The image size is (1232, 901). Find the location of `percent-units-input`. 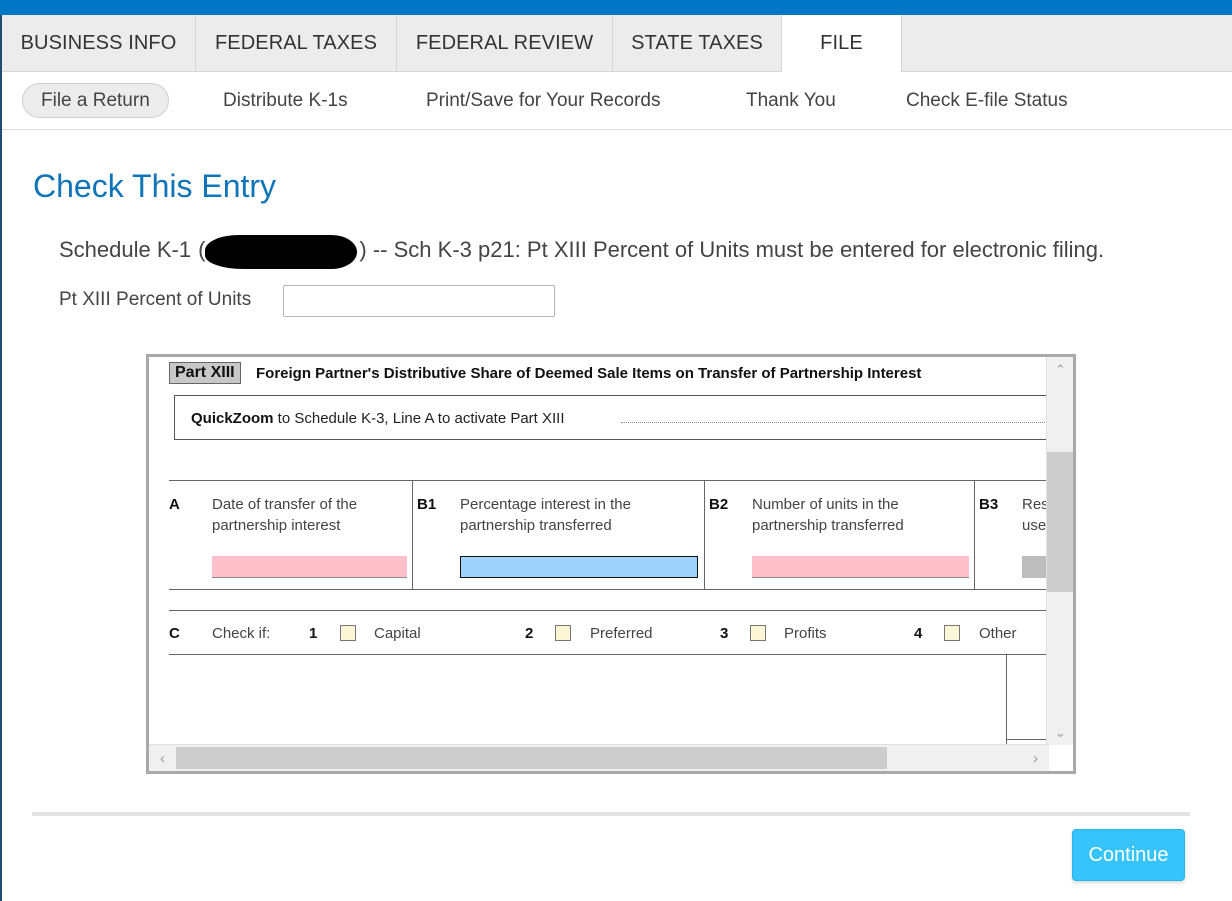

percent-units-input is located at coordinates (419, 301).